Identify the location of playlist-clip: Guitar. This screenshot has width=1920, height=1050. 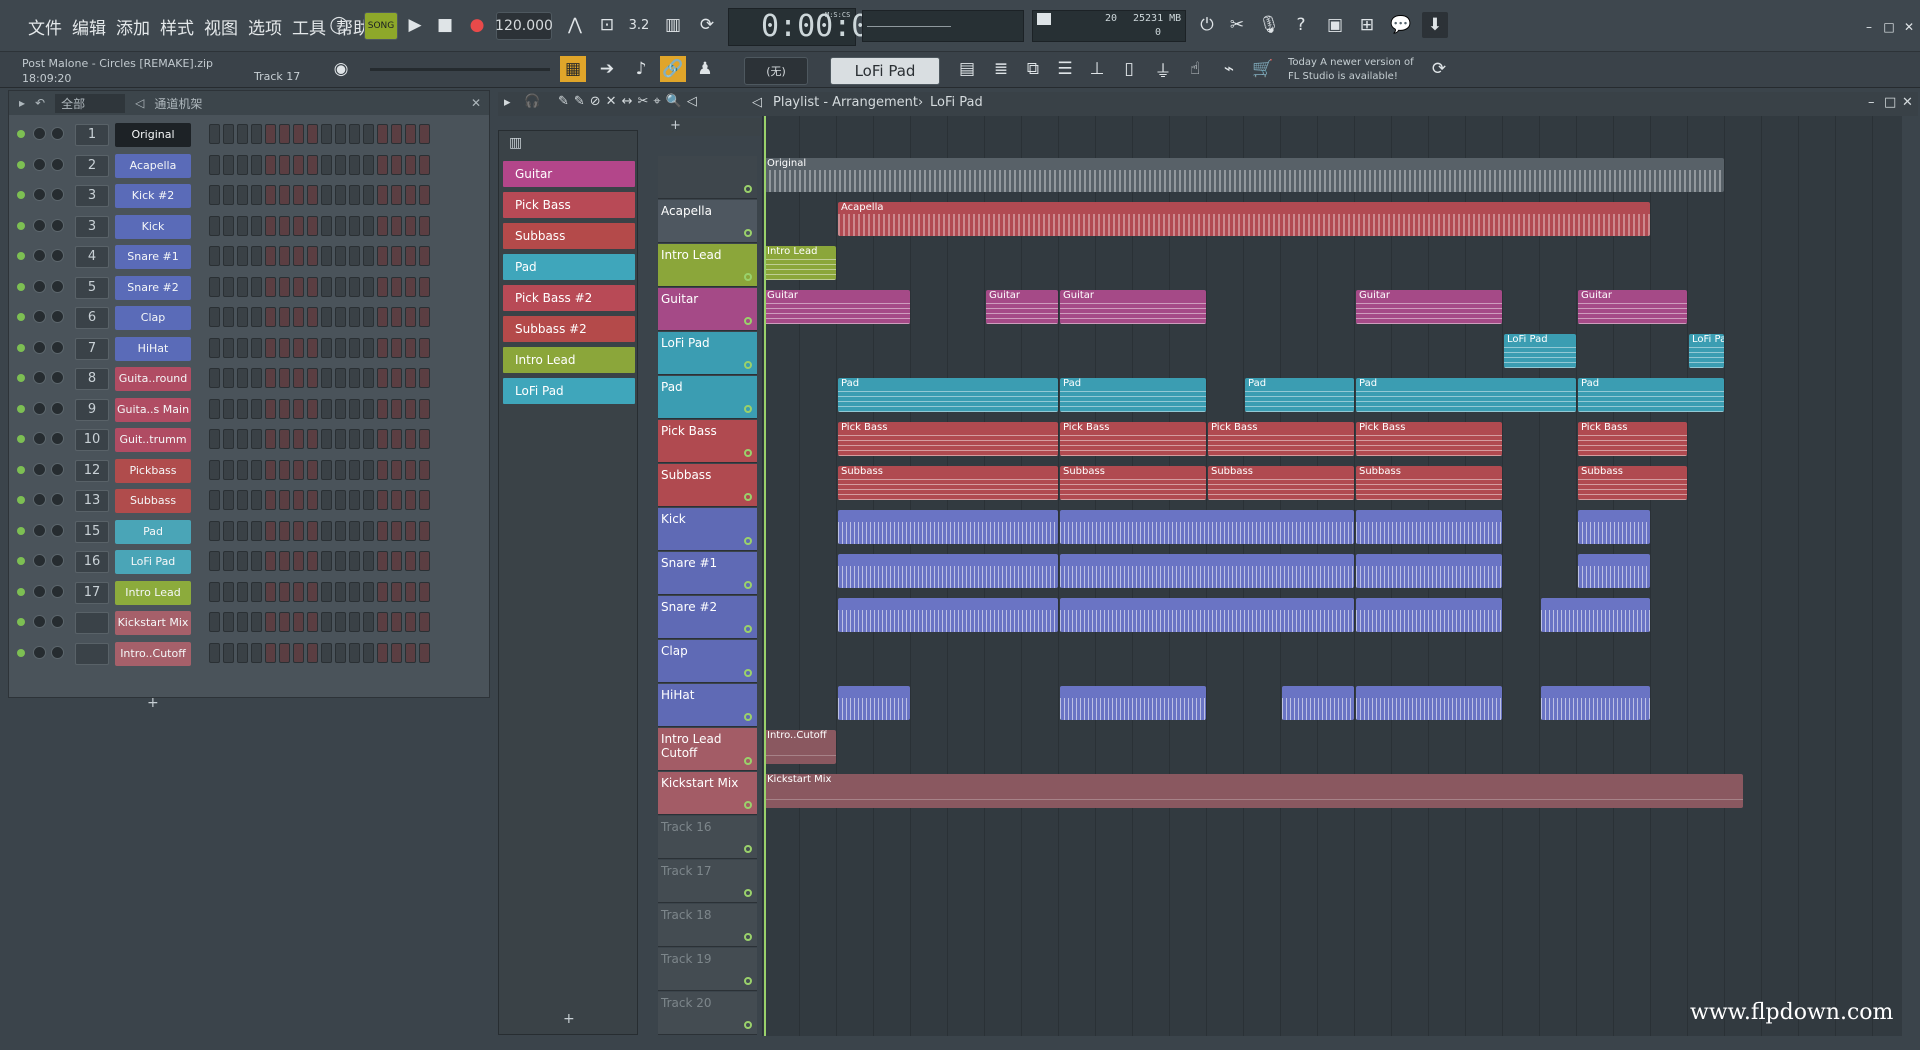
(837, 307).